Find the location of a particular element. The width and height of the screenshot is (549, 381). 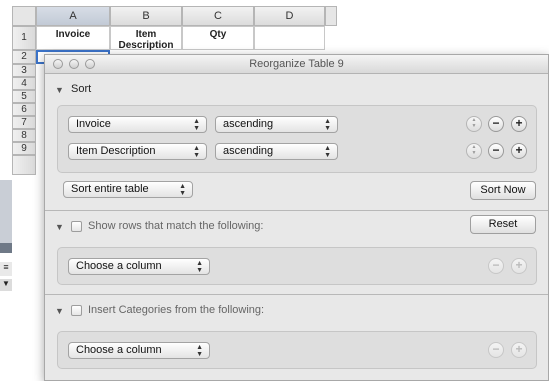

categories-section-label: Insert Categories from the following: is located at coordinates (176, 310).